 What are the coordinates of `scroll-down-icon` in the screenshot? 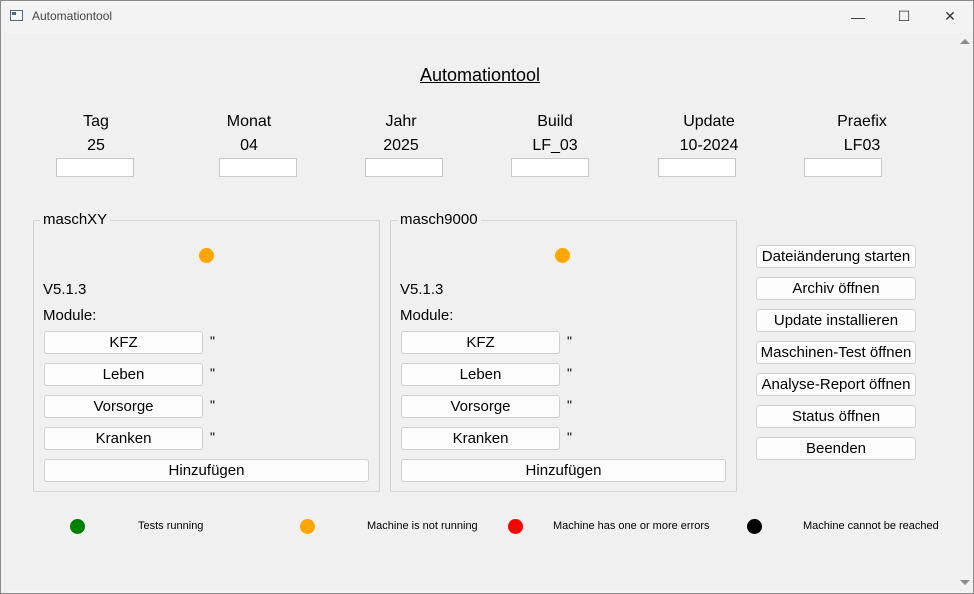 It's located at (965, 582).